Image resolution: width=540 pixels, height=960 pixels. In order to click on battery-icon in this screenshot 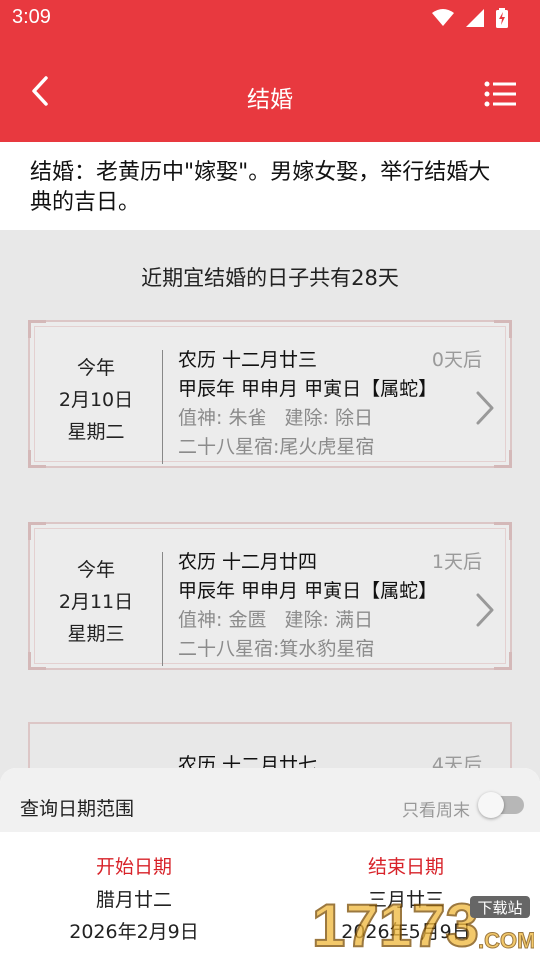, I will do `click(502, 18)`.